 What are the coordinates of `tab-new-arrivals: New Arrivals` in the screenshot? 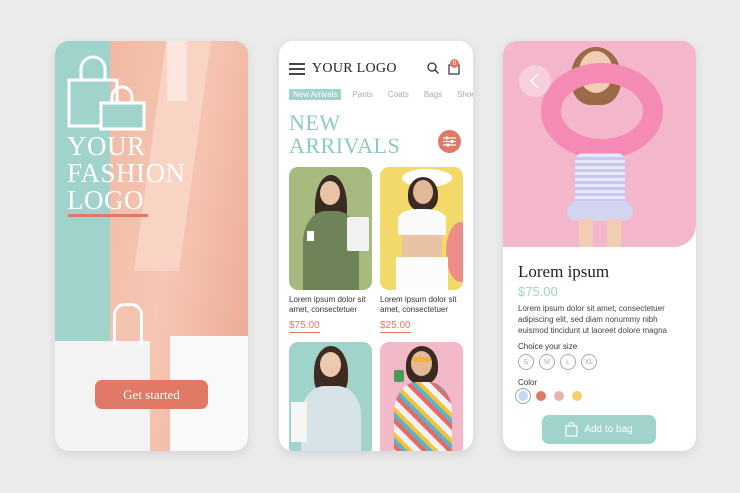 It's located at (315, 94).